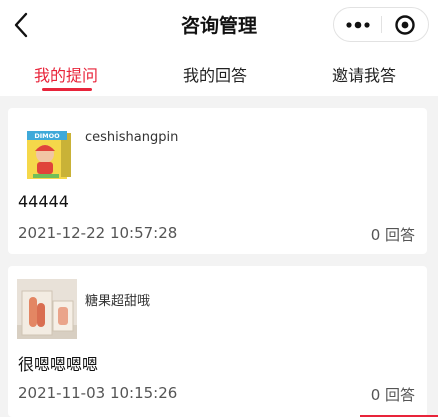 The image size is (438, 417). What do you see at coordinates (43, 201) in the screenshot?
I see `question-text: 44444` at bounding box center [43, 201].